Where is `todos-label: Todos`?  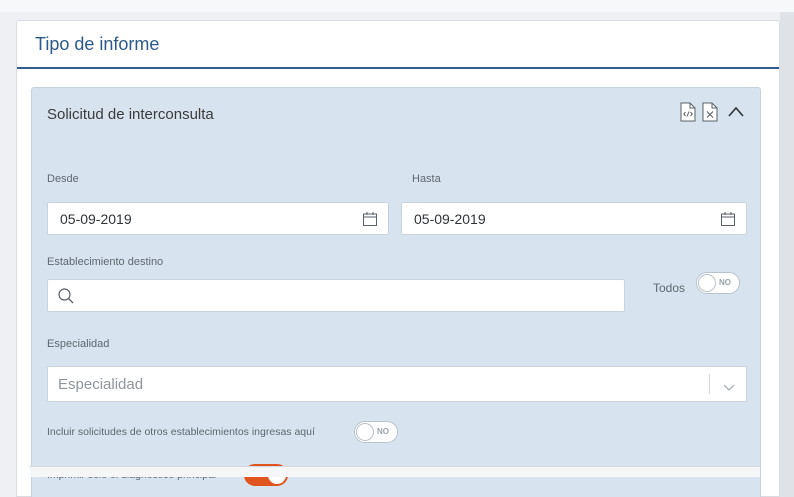
todos-label: Todos is located at coordinates (669, 288).